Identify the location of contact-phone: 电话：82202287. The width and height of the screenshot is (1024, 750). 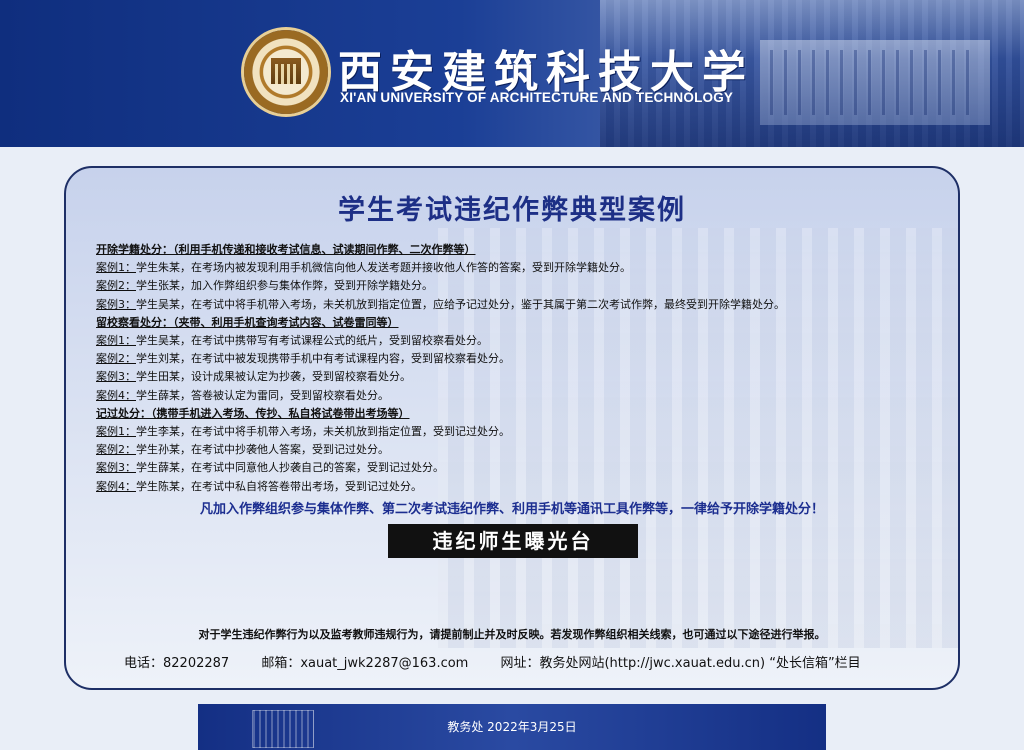
(177, 663).